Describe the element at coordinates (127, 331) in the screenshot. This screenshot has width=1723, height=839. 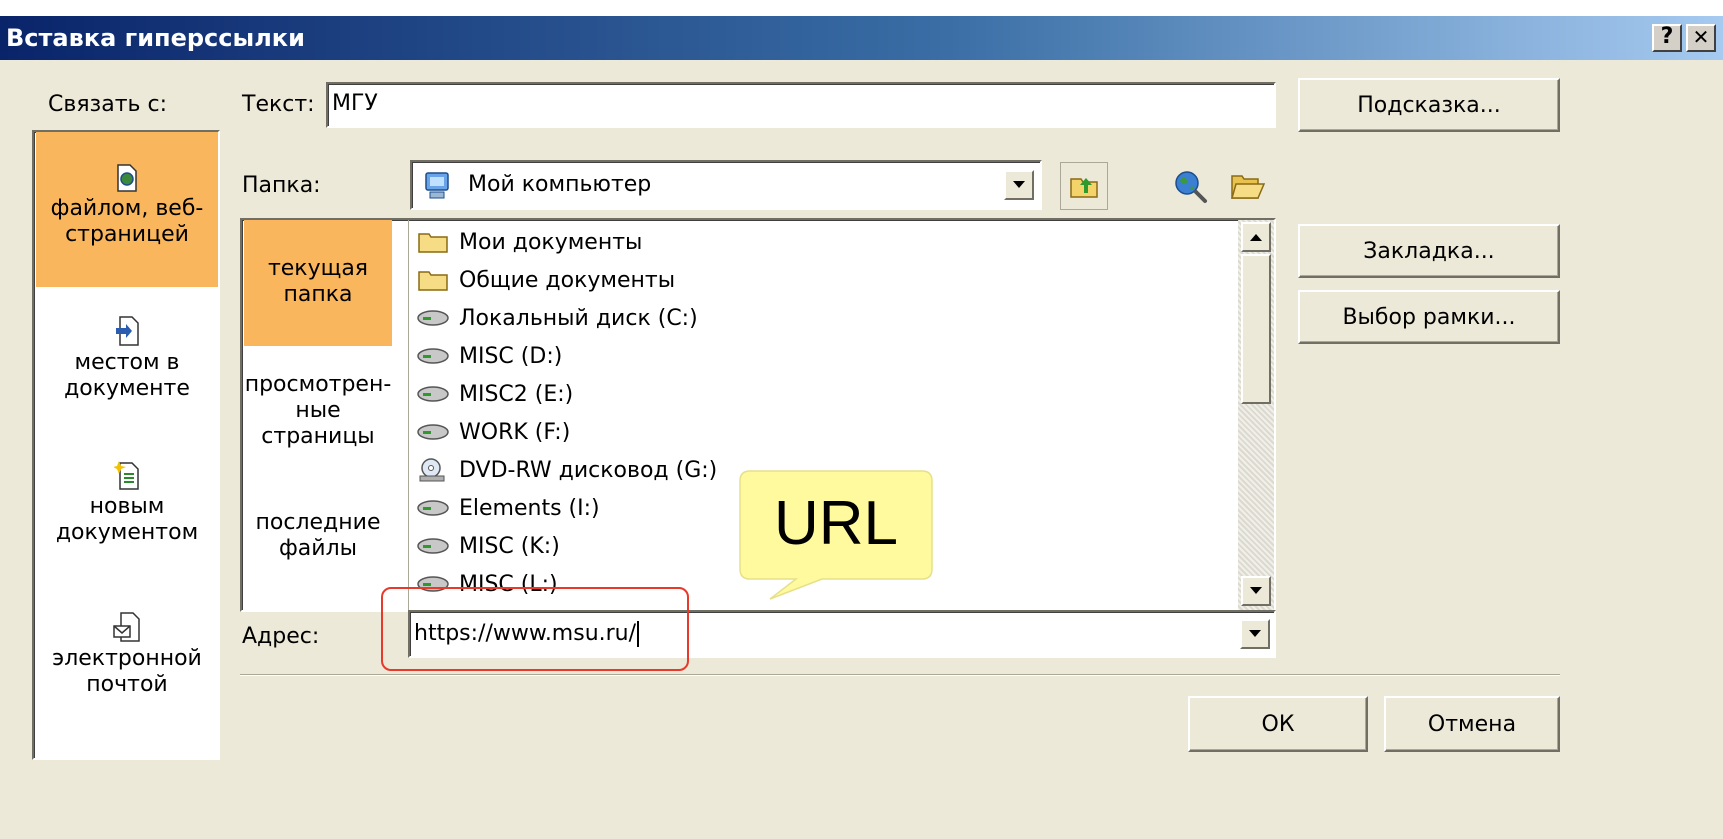
I see `document-place-icon` at that location.